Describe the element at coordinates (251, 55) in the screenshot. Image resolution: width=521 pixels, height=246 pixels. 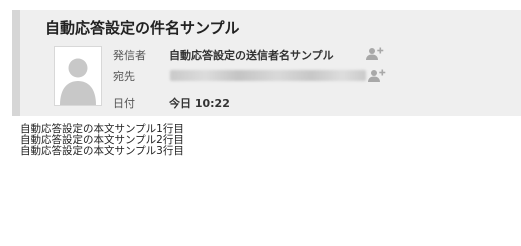
I see `sender-name: 自動応答設定の送信者名サンプル` at that location.